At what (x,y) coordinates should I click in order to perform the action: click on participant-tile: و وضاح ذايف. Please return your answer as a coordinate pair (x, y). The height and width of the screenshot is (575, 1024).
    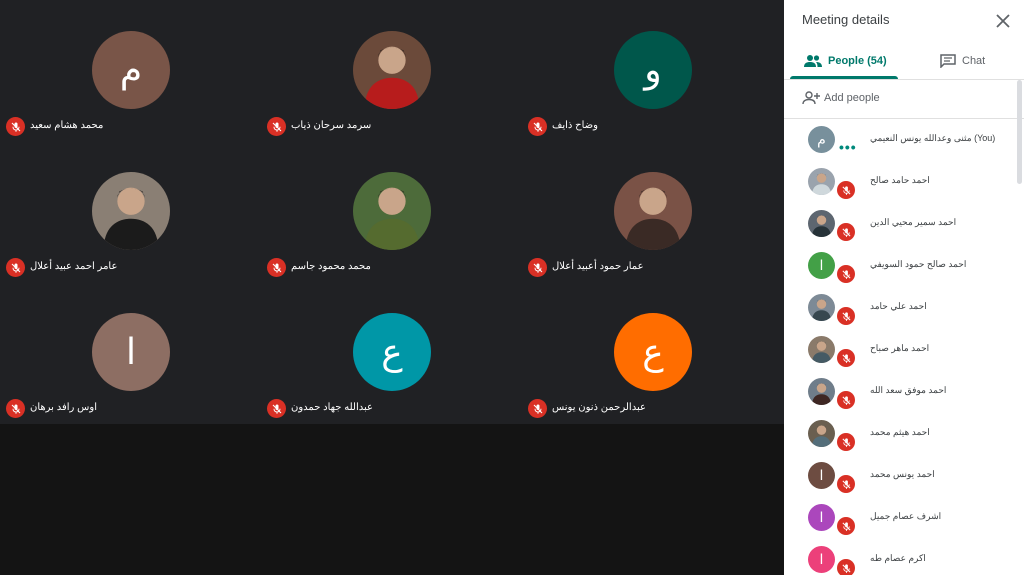
    Looking at the image, I should click on (652, 70).